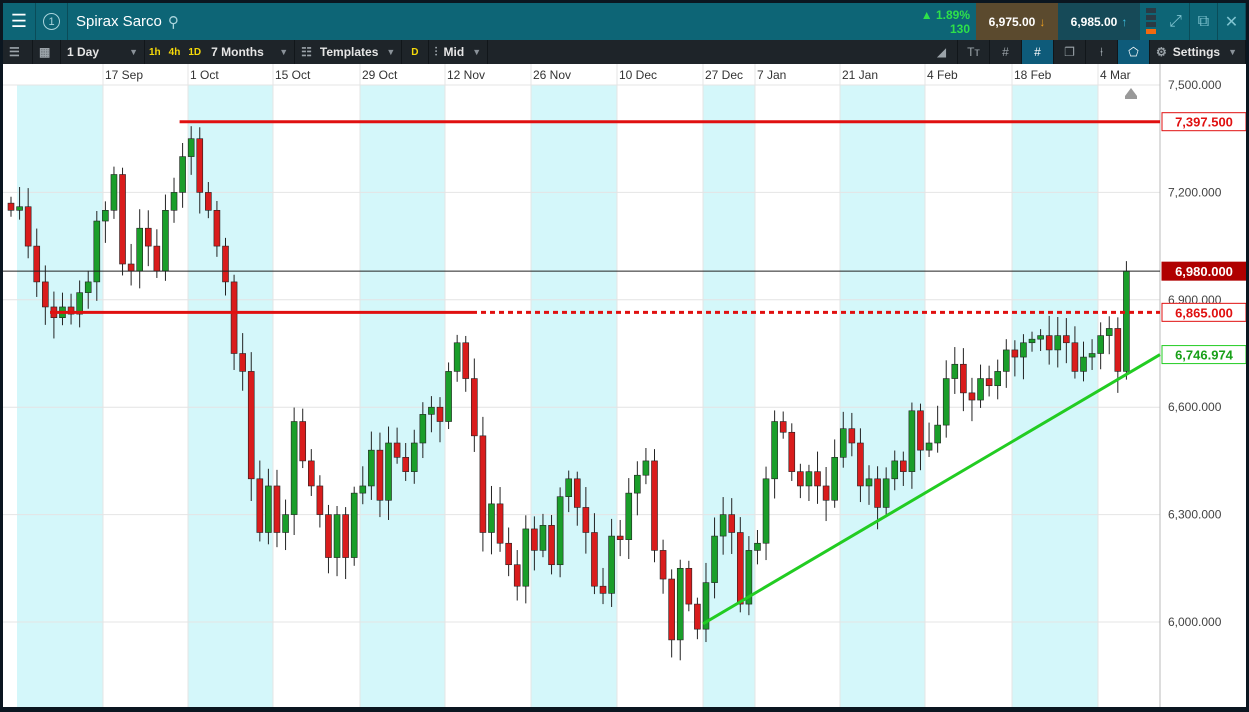  What do you see at coordinates (173, 22) in the screenshot?
I see `search-icon: ⚲` at bounding box center [173, 22].